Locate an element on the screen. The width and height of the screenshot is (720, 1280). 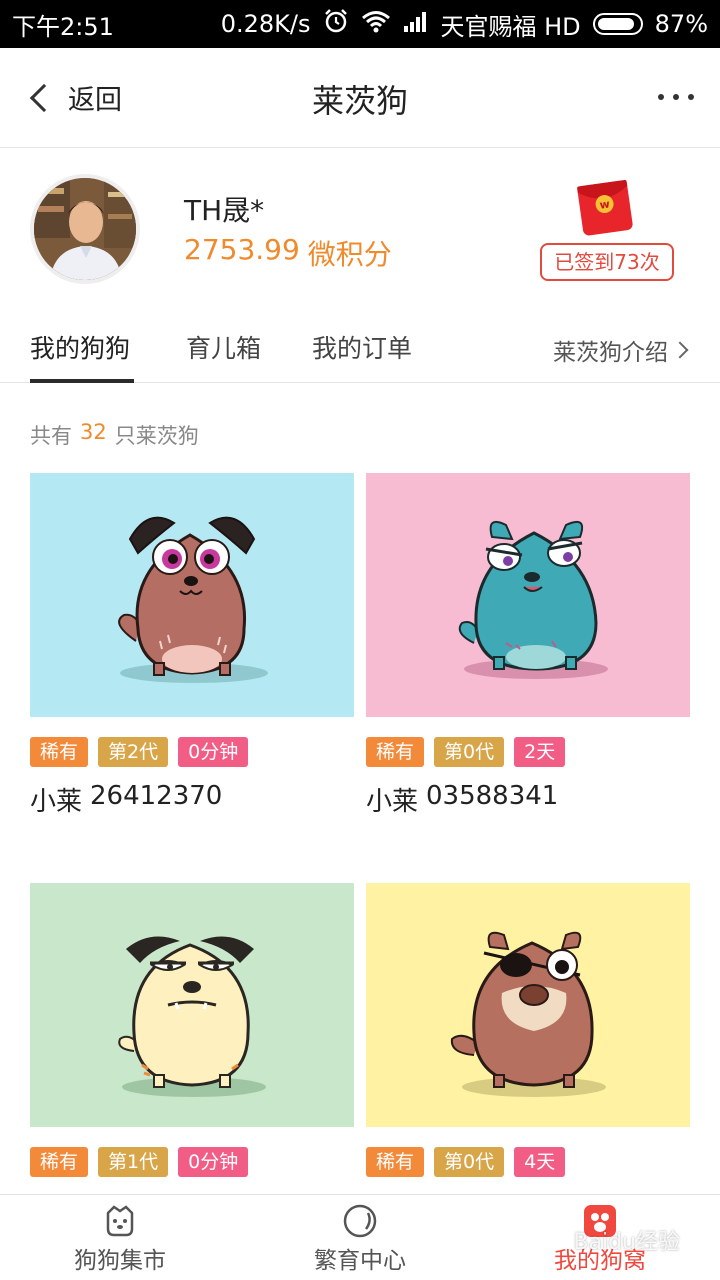
dog-name: 小莱 03588341 is located at coordinates (528, 799).